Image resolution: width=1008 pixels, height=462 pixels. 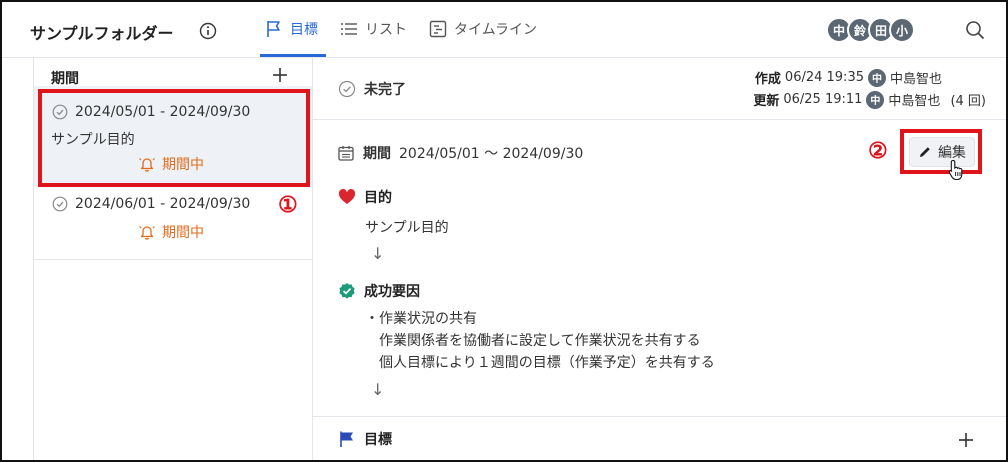 I want to click on callout-number-2: ②, so click(x=878, y=151).